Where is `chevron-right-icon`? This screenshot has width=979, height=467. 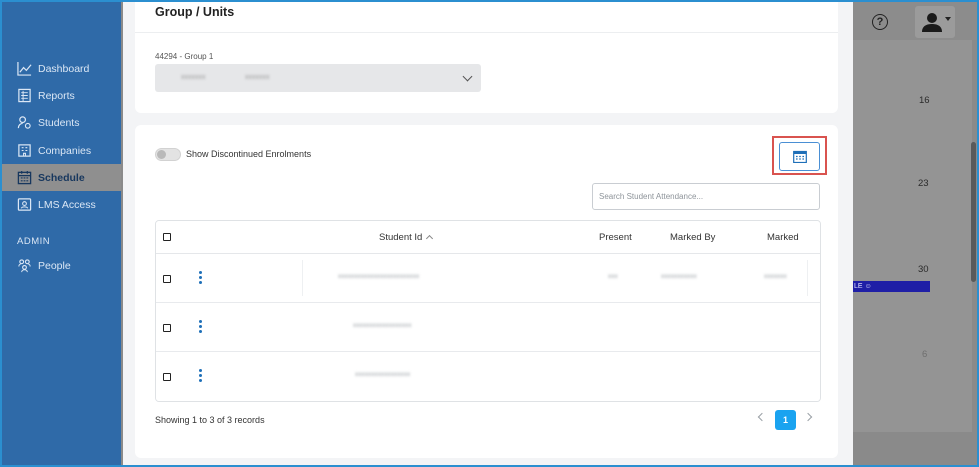 chevron-right-icon is located at coordinates (808, 417).